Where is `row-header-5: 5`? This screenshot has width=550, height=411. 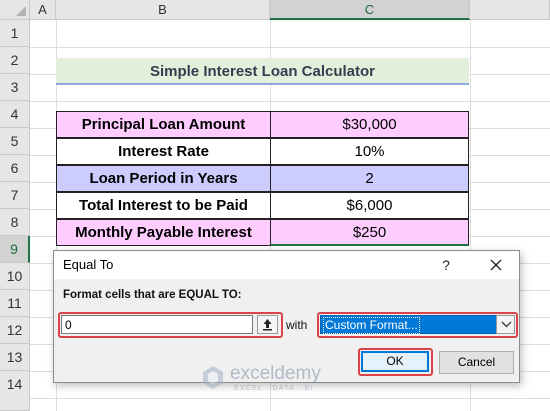
row-header-5: 5 is located at coordinates (15, 141).